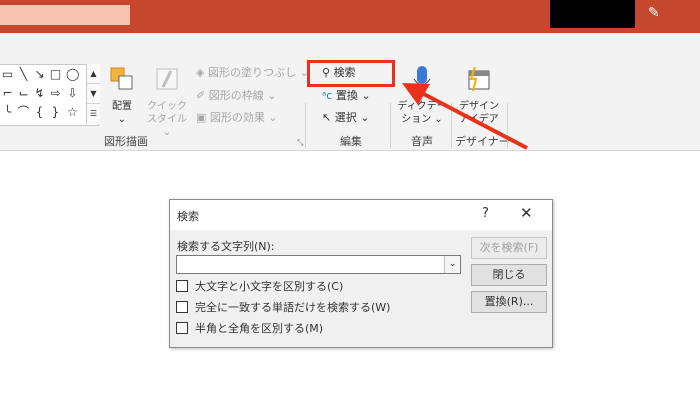  Describe the element at coordinates (226, 246) in the screenshot. I see `find-what-label: 検索する文字列(N):` at that location.